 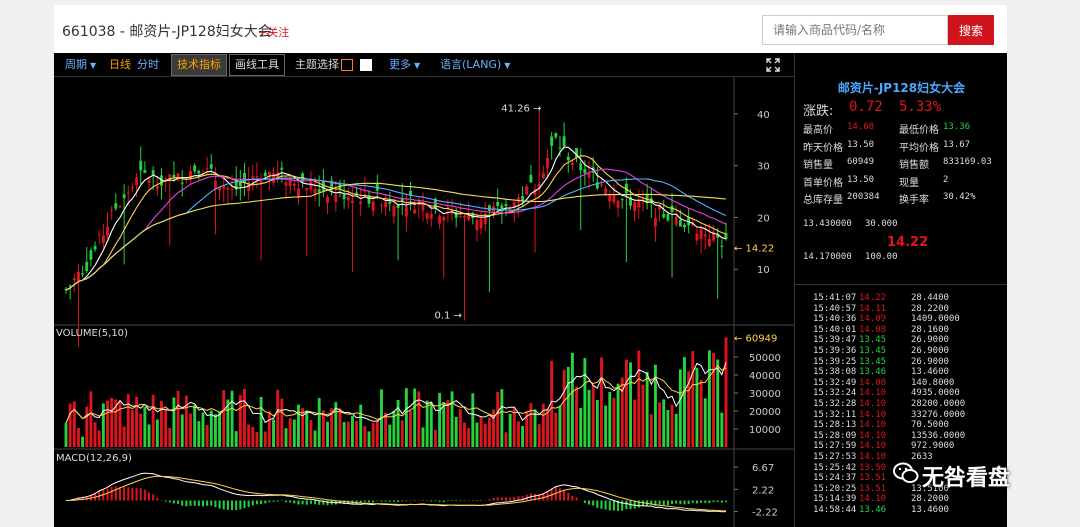 What do you see at coordinates (827, 224) in the screenshot?
I see `ask-price: 13.430000` at bounding box center [827, 224].